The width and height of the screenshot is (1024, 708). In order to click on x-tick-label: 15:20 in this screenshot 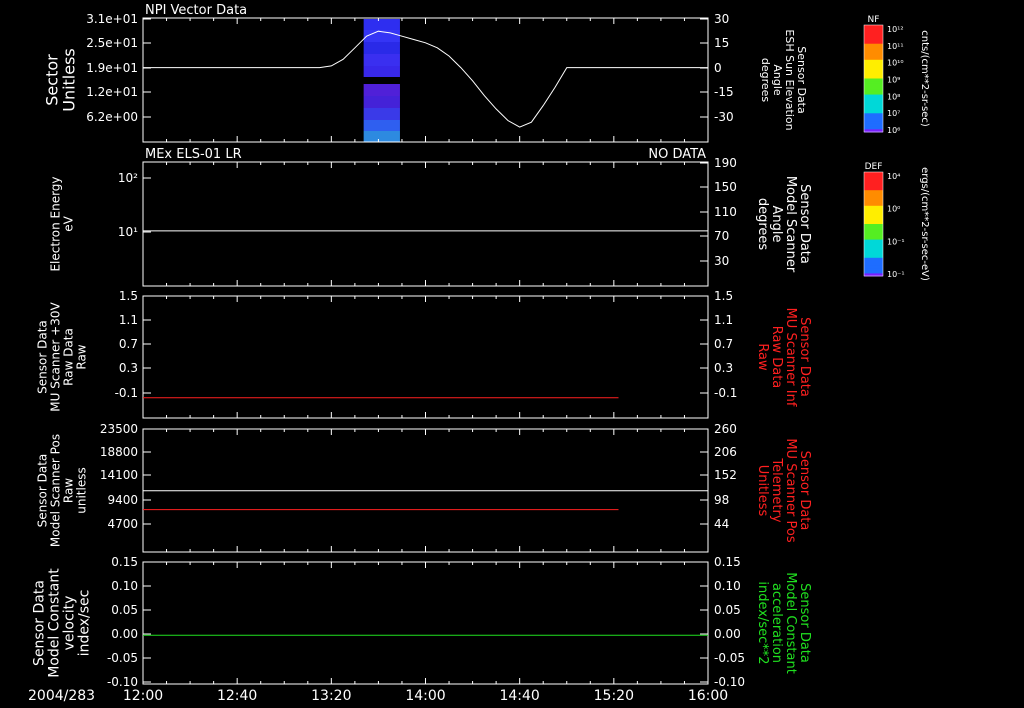, I will do `click(614, 696)`.